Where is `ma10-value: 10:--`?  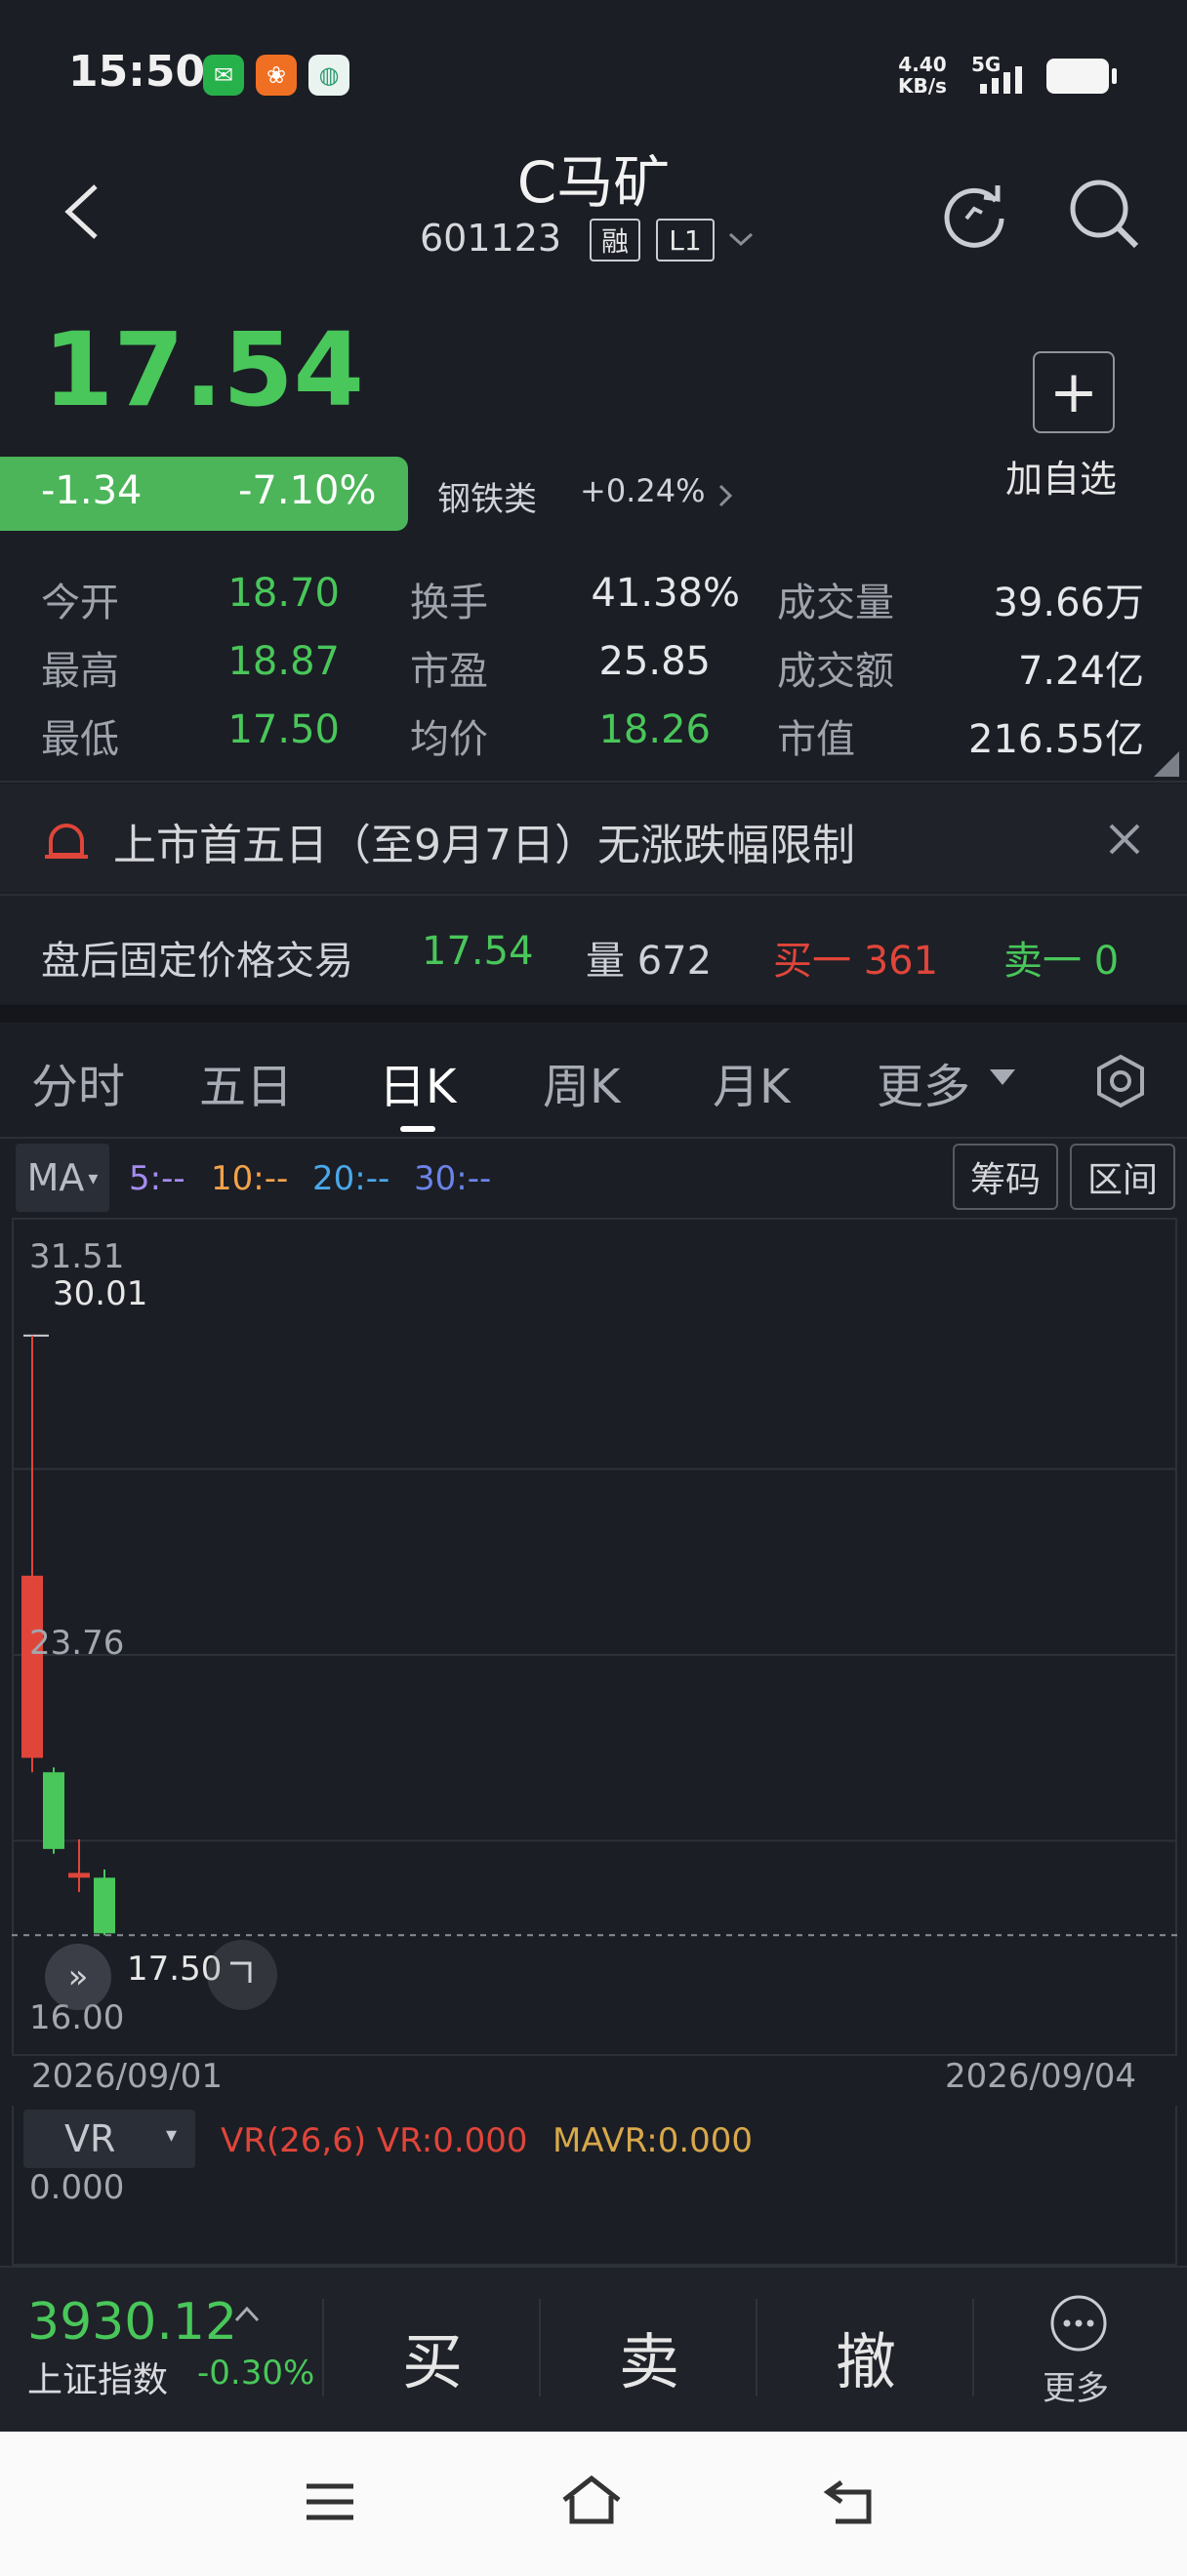 ma10-value: 10:-- is located at coordinates (250, 1178).